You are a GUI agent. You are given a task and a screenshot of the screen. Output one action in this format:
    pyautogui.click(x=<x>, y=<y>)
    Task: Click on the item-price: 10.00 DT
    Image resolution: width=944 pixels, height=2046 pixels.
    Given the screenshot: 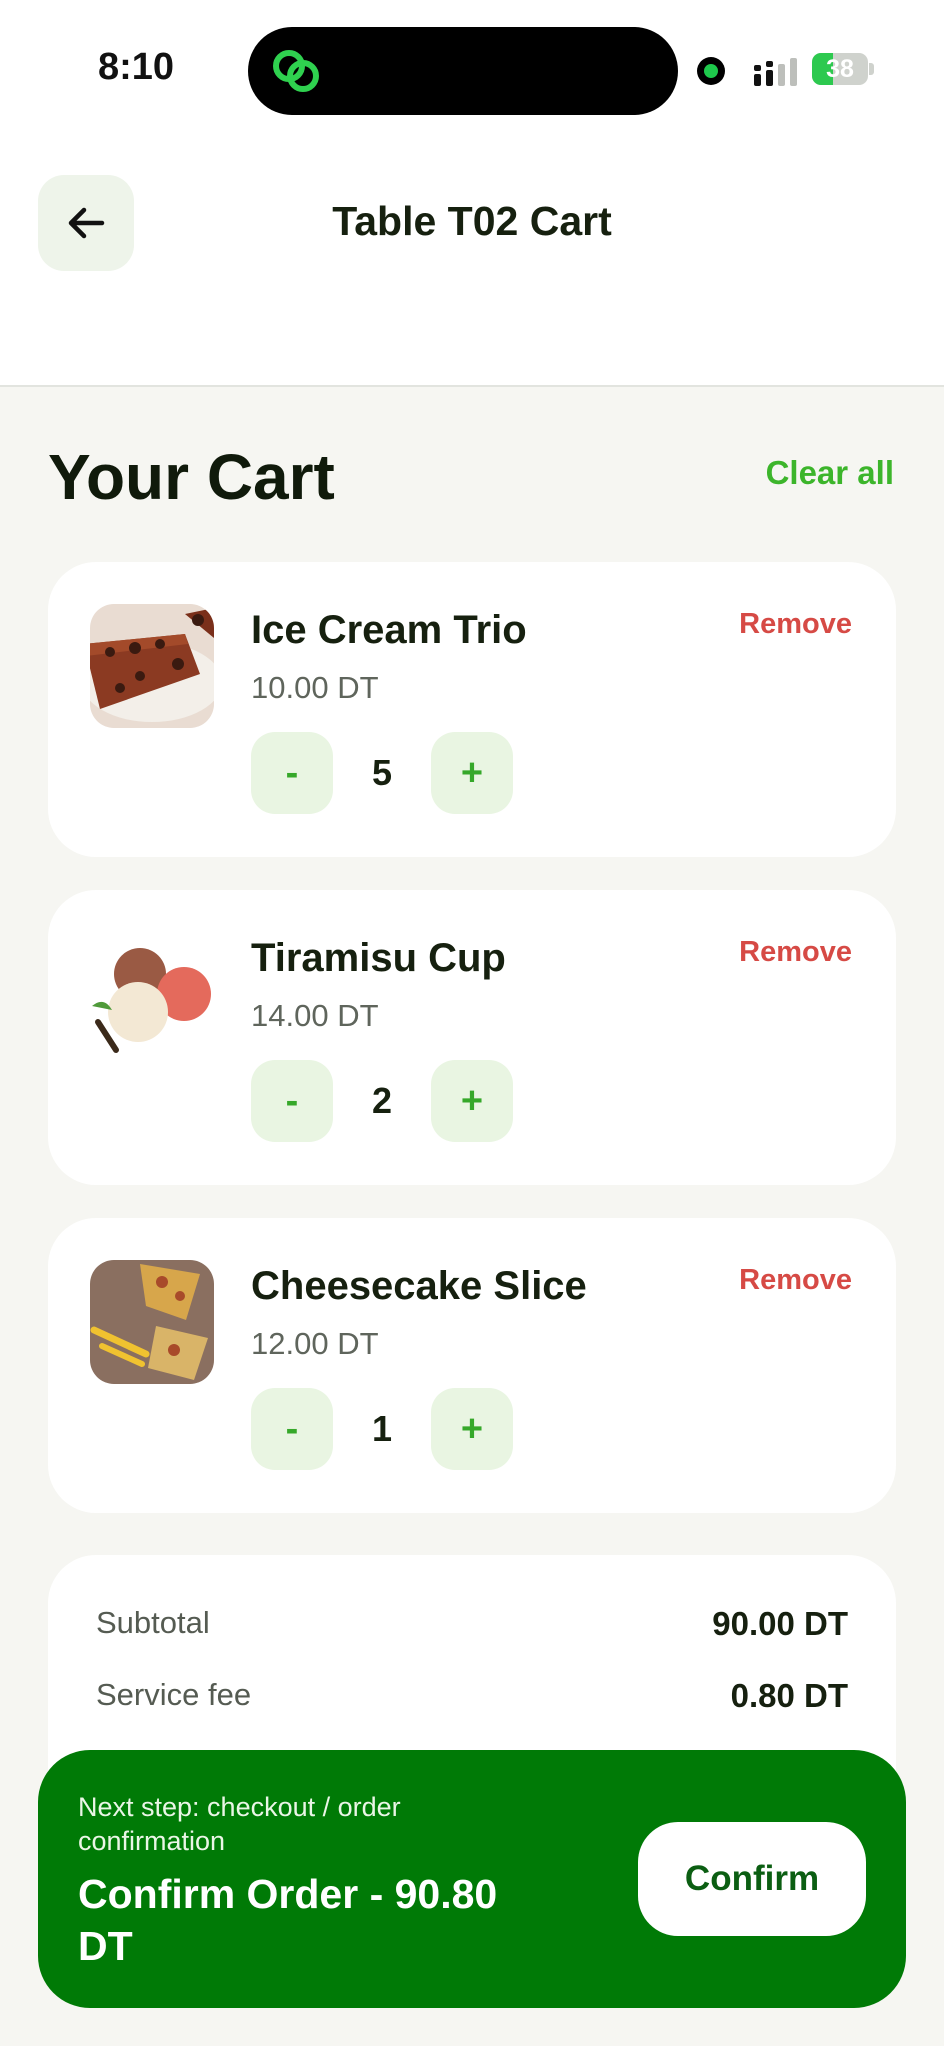 What is the action you would take?
    pyautogui.click(x=315, y=687)
    